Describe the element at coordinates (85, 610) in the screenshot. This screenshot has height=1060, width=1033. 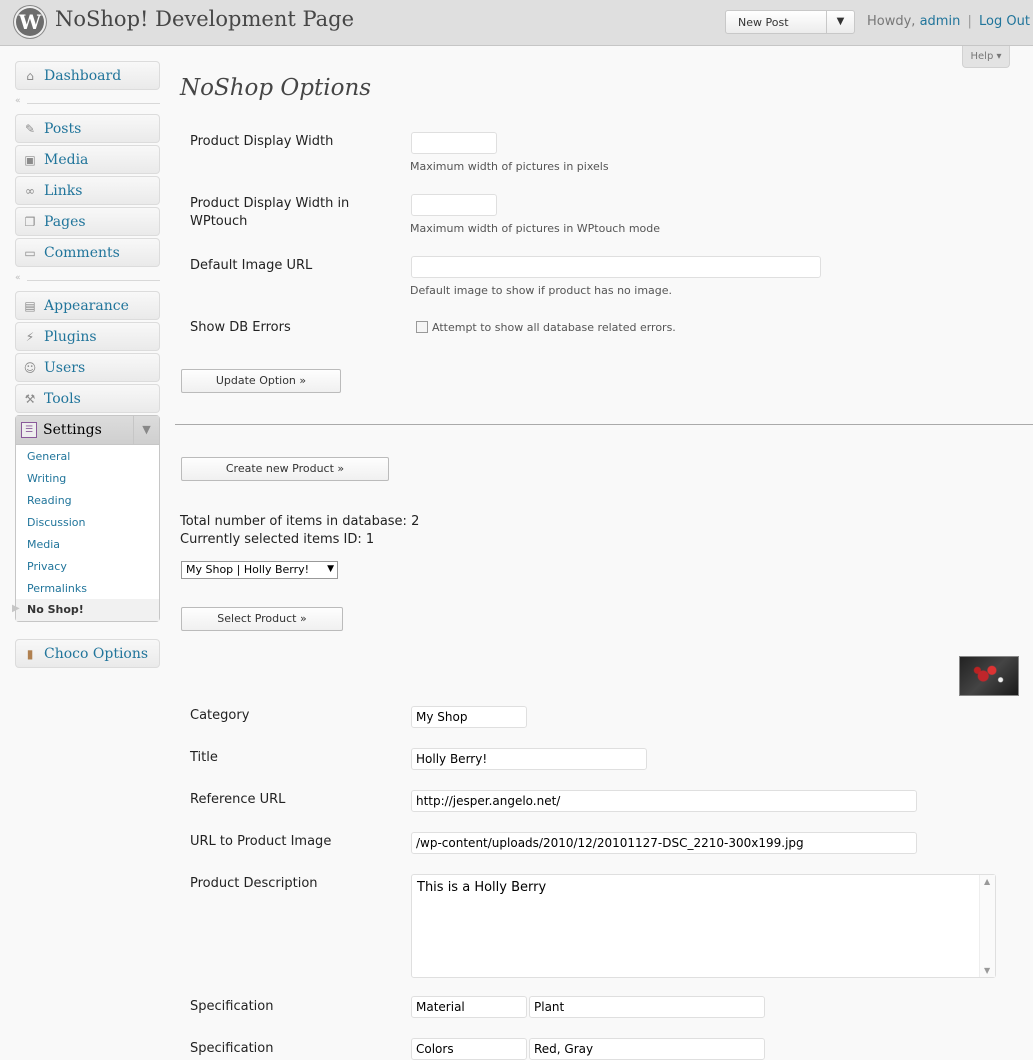
I see `submenu-noshop: ▶ No Shop!` at that location.